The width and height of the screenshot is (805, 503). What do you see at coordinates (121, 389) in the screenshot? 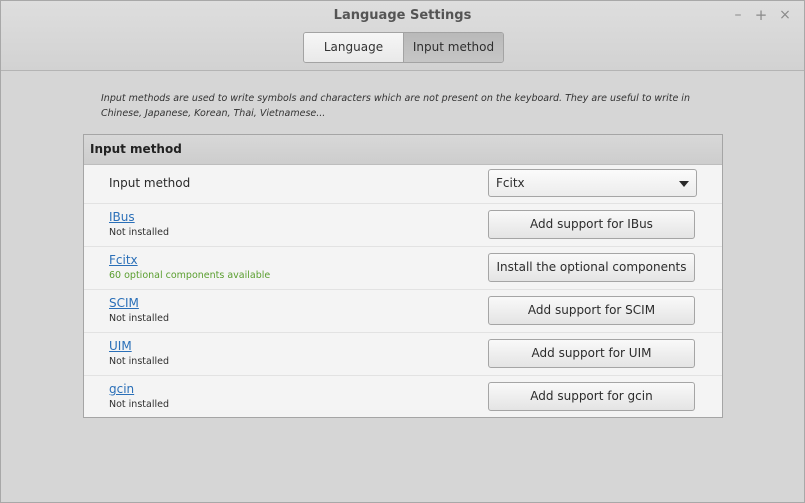
I see `gcin-link: gcin` at bounding box center [121, 389].